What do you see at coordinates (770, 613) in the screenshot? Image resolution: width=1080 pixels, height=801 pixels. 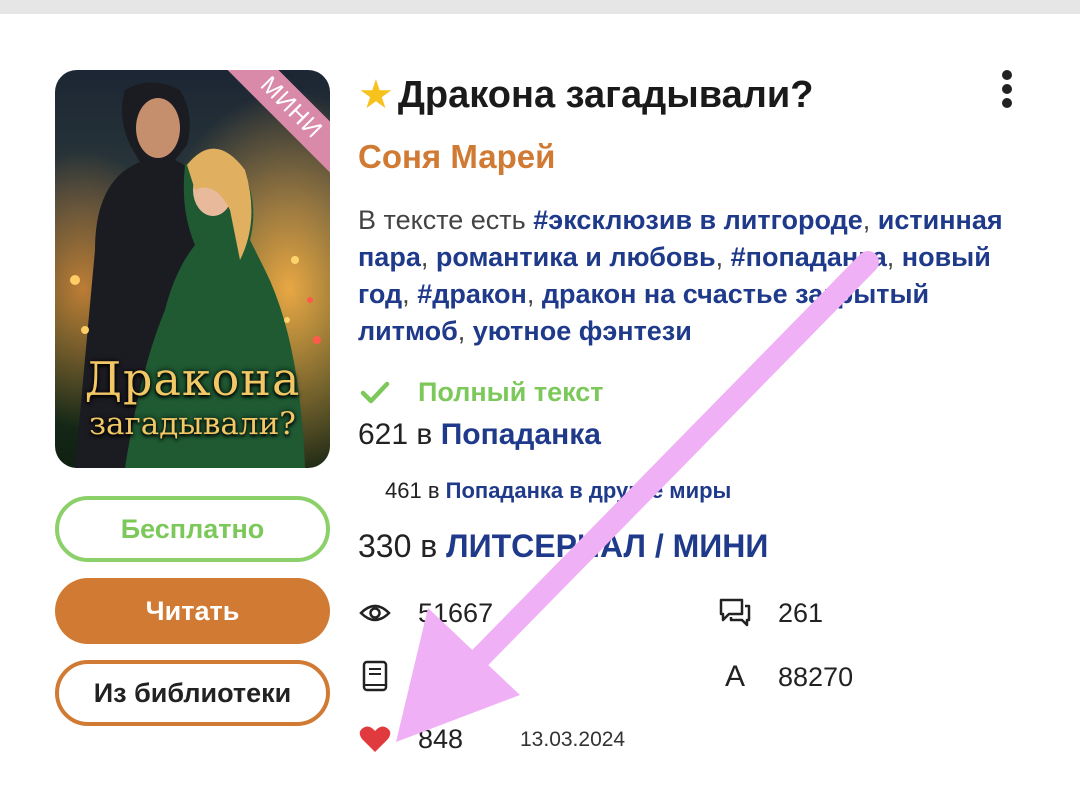 I see `comments-stat: 261` at bounding box center [770, 613].